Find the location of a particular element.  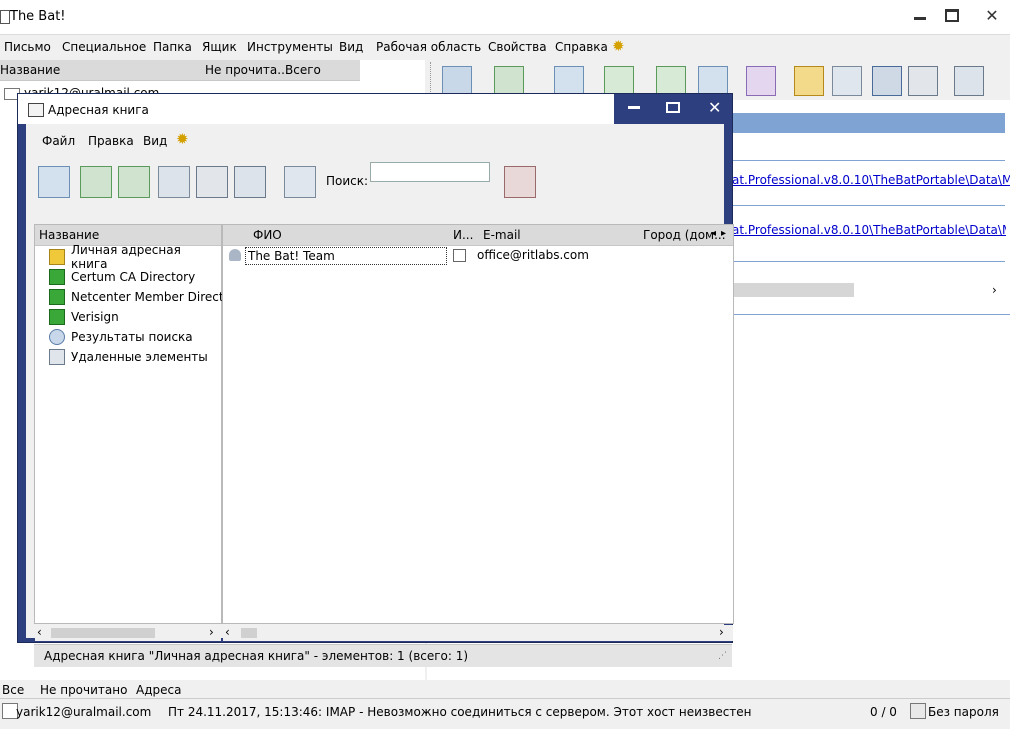

book-icon is located at coordinates (57, 257).